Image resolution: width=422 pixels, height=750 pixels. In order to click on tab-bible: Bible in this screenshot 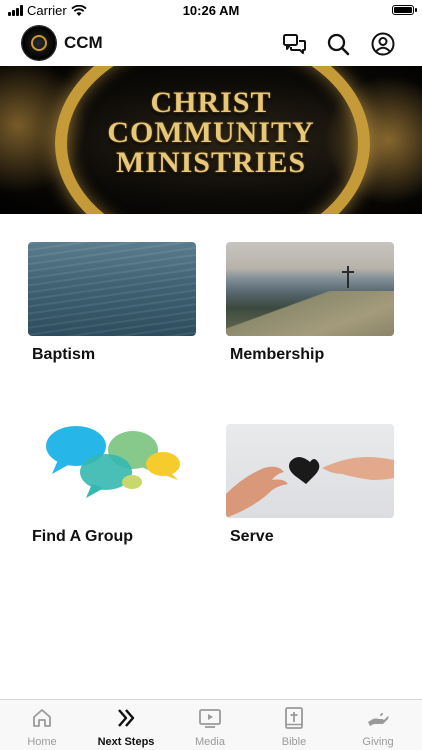, I will do `click(294, 727)`.